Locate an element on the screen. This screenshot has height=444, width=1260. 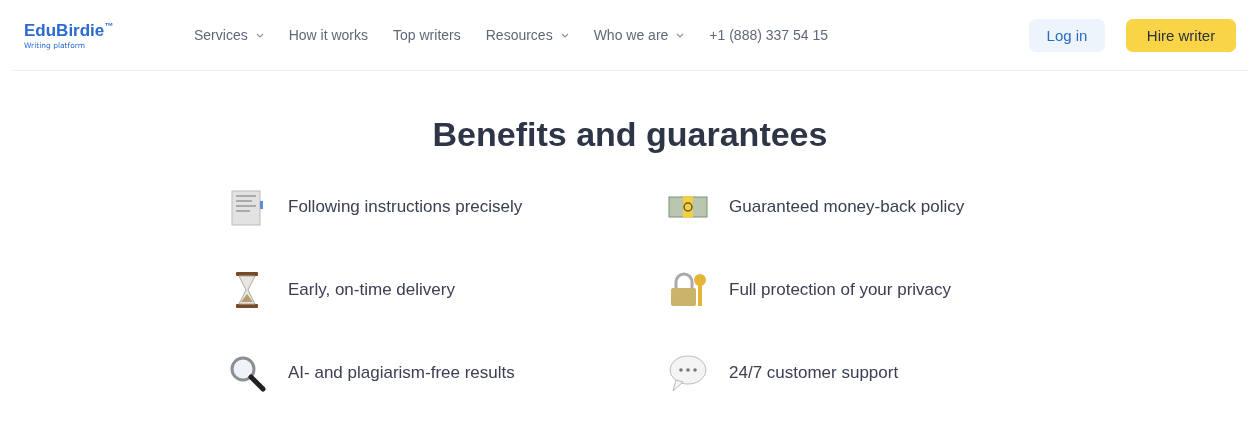
hire-writer-button: Hire writer is located at coordinates (1181, 35).